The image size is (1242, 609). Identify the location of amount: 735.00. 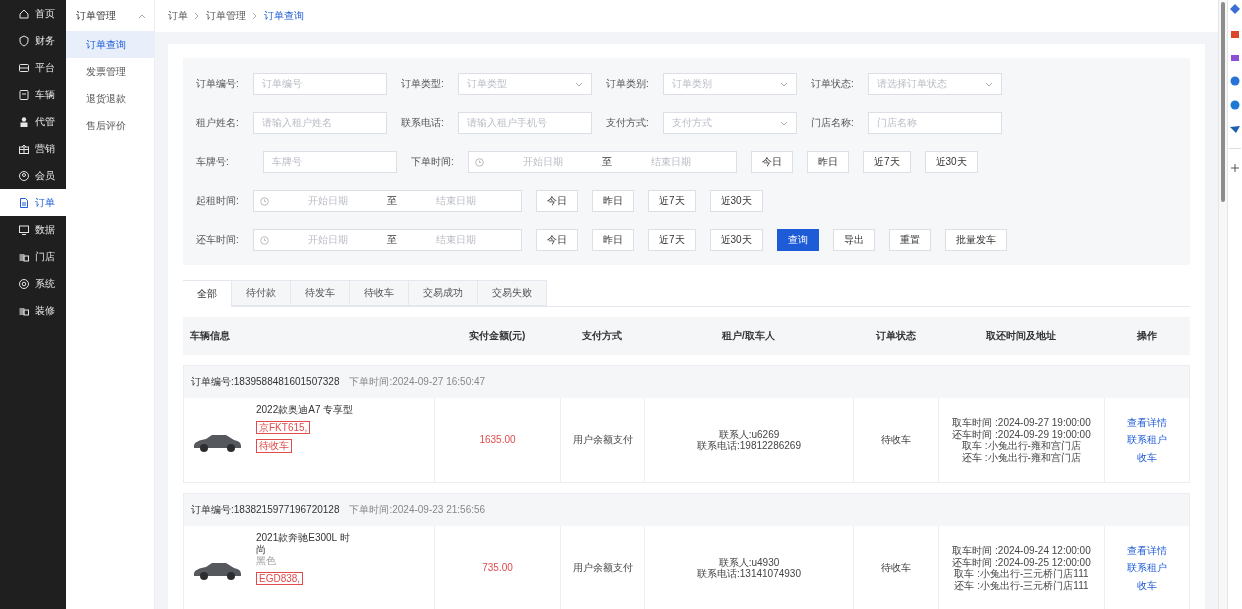
(497, 568).